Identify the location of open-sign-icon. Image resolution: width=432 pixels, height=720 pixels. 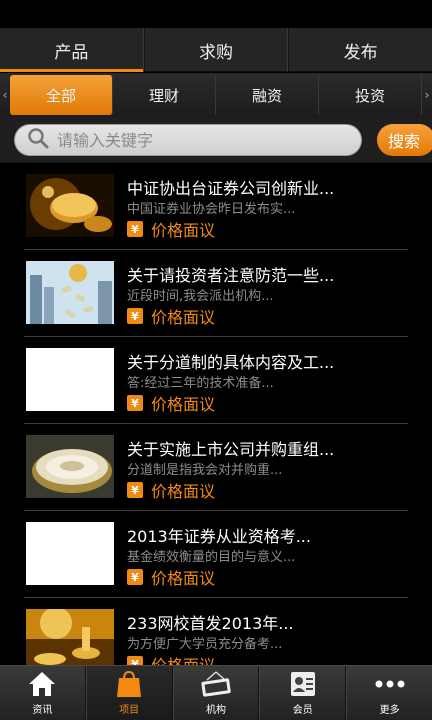
(216, 684).